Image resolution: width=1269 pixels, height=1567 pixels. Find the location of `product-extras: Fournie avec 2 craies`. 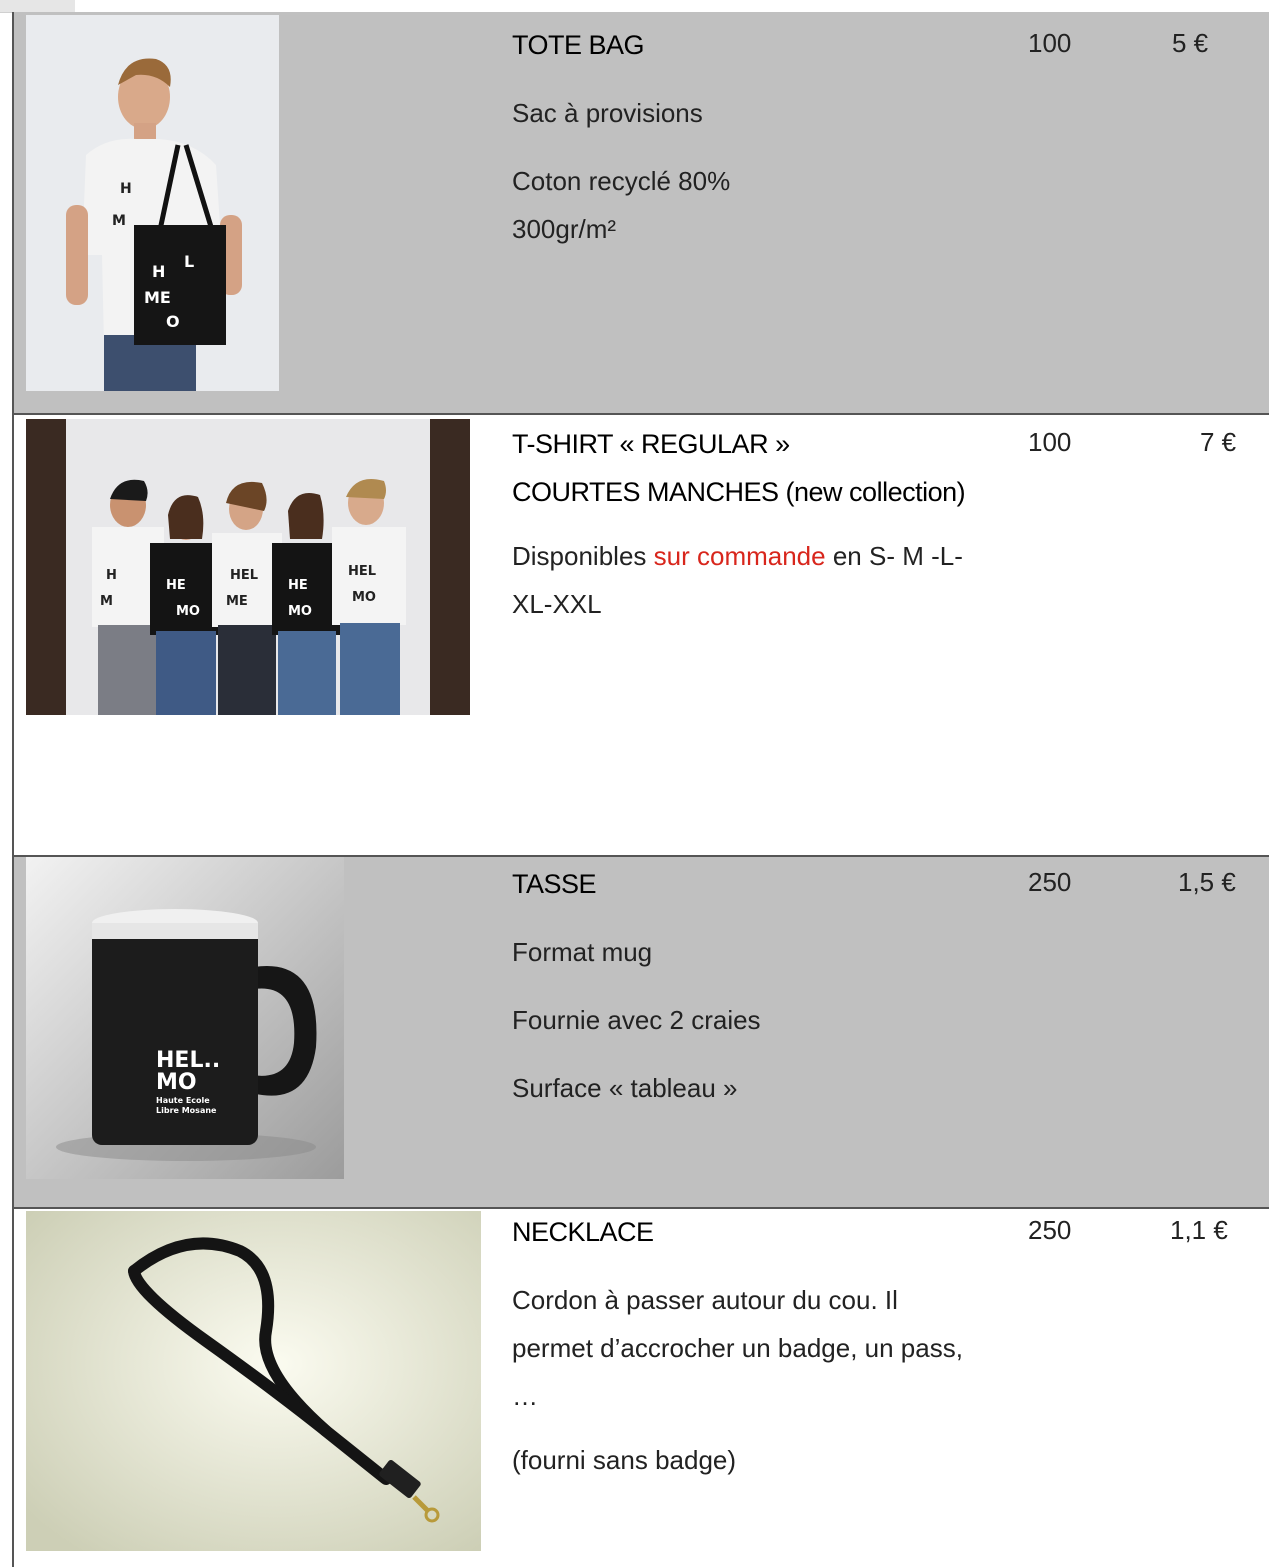

product-extras: Fournie avec 2 craies is located at coordinates (636, 1020).